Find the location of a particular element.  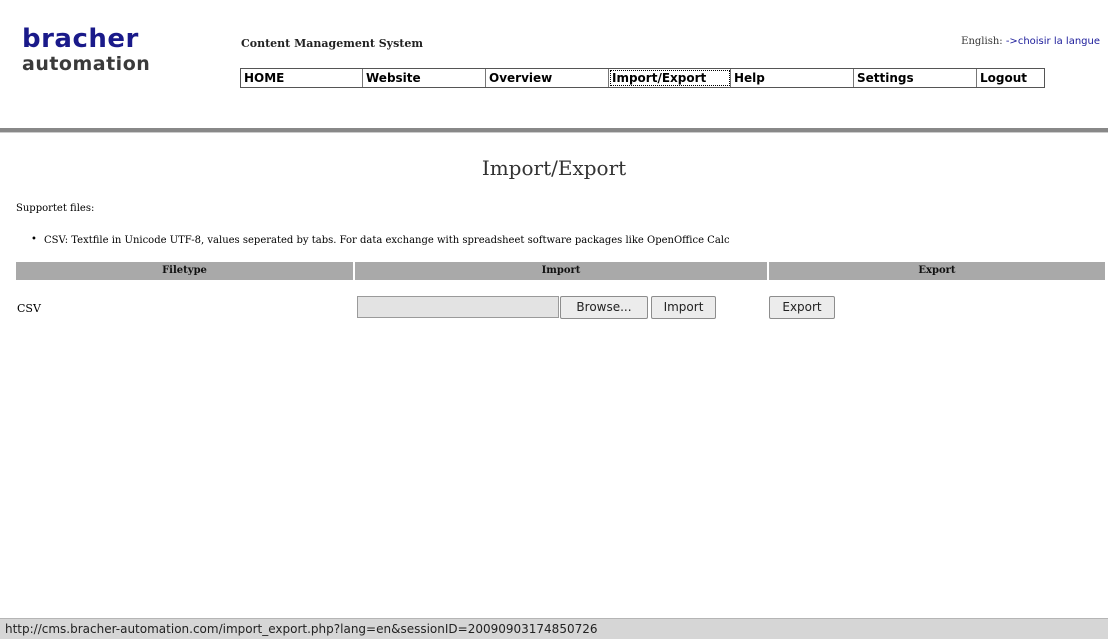

nav-item-website: Website is located at coordinates (424, 78).